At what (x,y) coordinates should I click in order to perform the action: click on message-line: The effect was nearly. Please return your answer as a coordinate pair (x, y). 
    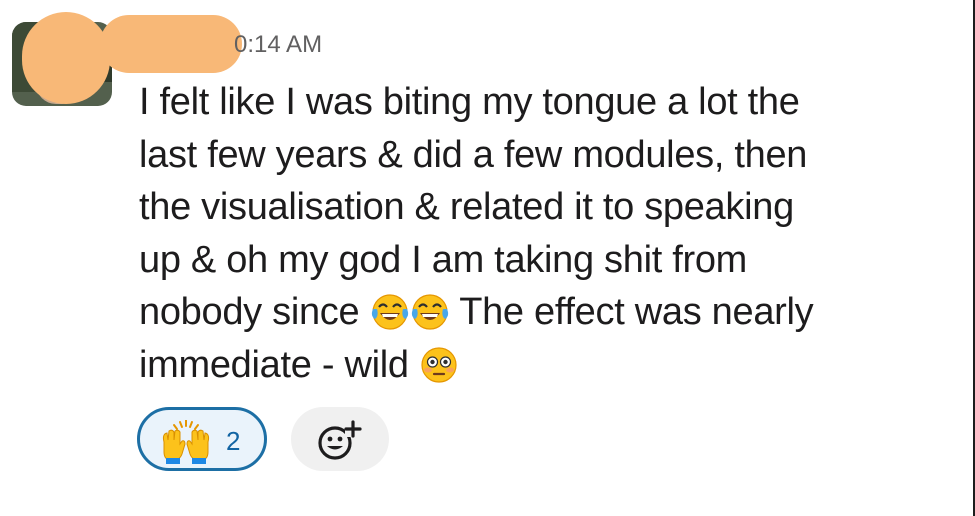
    Looking at the image, I should click on (636, 312).